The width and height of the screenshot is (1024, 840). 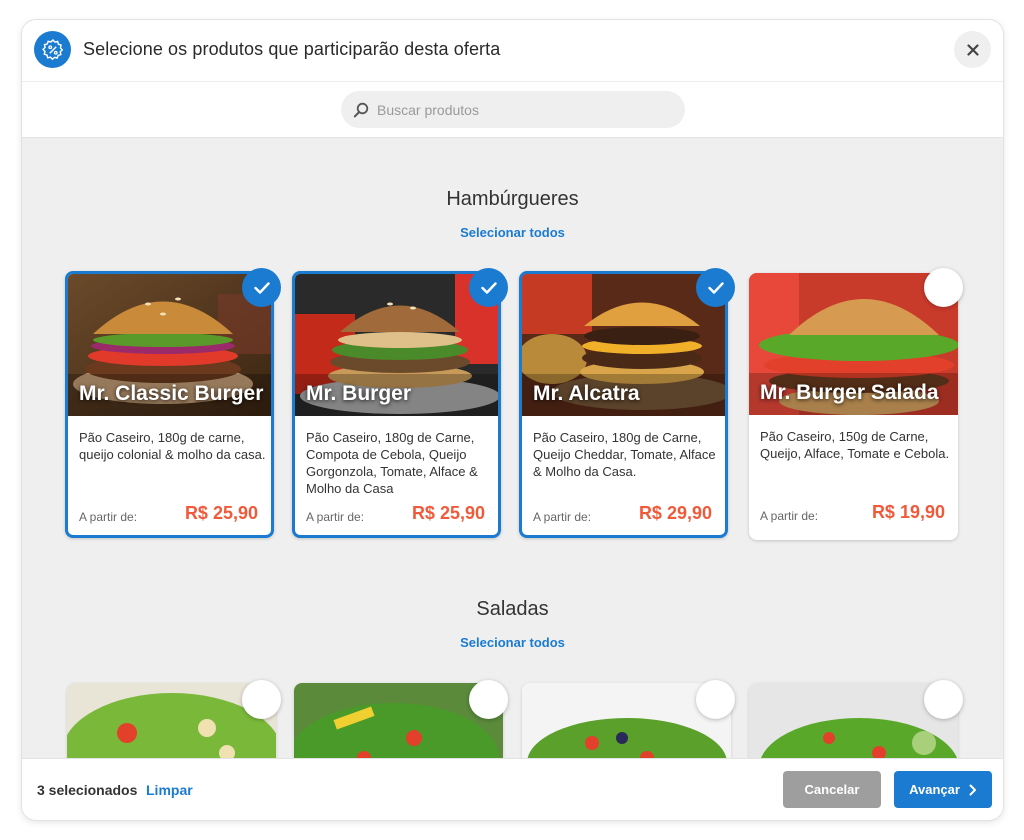 I want to click on select-all-salads: Selecionar todos, so click(x=512, y=642).